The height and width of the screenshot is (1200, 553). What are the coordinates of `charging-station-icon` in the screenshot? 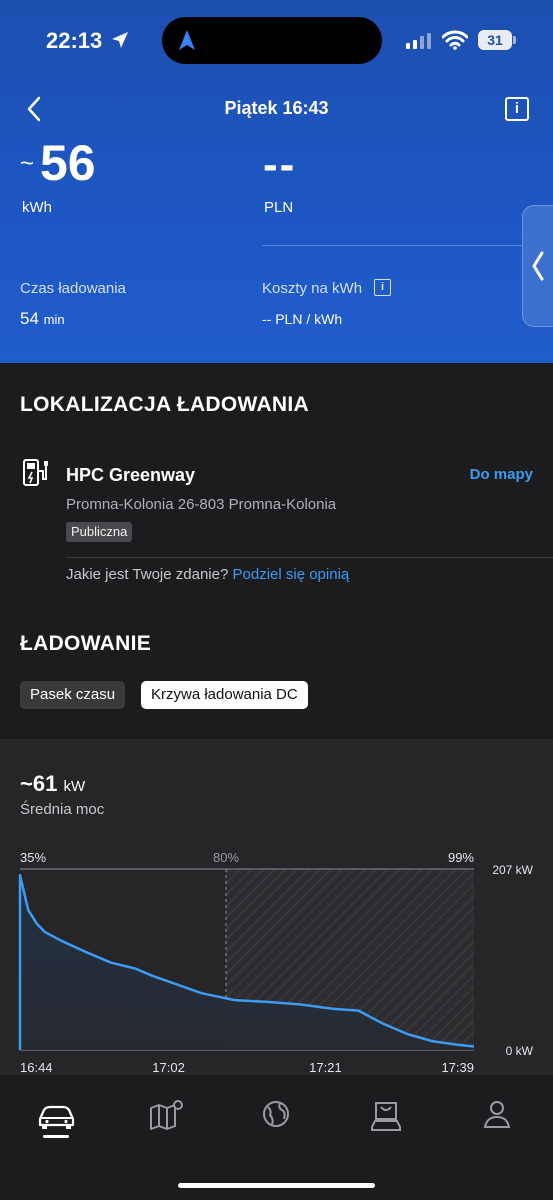 It's located at (35, 472).